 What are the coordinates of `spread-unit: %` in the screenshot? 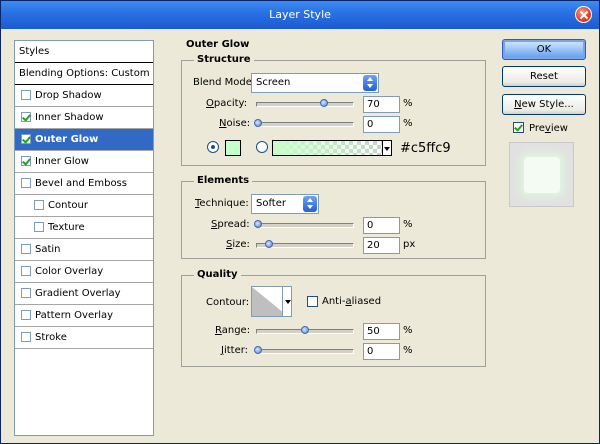 It's located at (408, 224).